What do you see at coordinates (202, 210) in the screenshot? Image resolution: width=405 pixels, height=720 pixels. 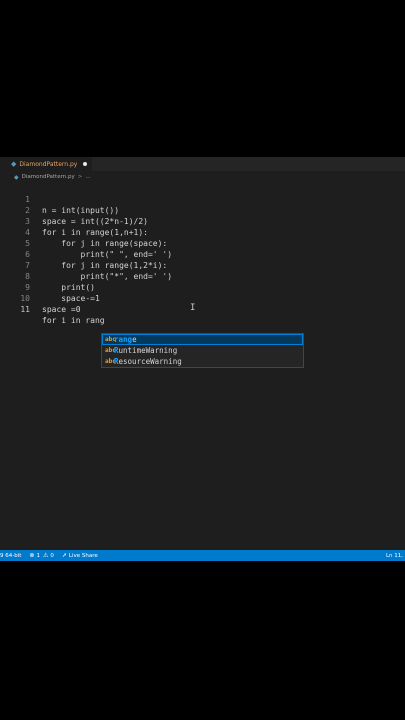 I see `code-line: 2 space = int((2*n-1)/2)` at bounding box center [202, 210].